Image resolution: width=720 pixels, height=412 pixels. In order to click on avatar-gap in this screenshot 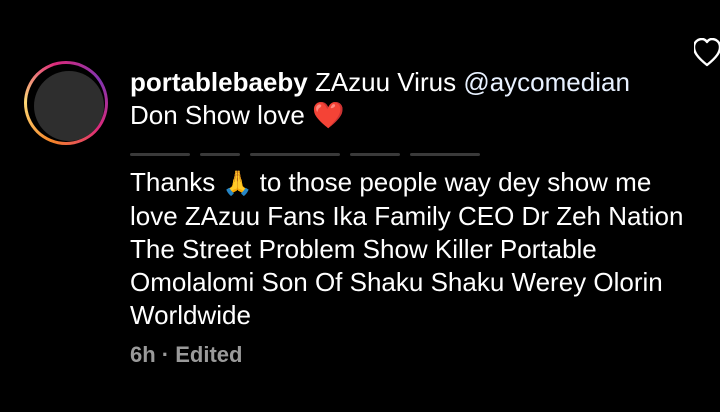, I will do `click(66, 103)`.